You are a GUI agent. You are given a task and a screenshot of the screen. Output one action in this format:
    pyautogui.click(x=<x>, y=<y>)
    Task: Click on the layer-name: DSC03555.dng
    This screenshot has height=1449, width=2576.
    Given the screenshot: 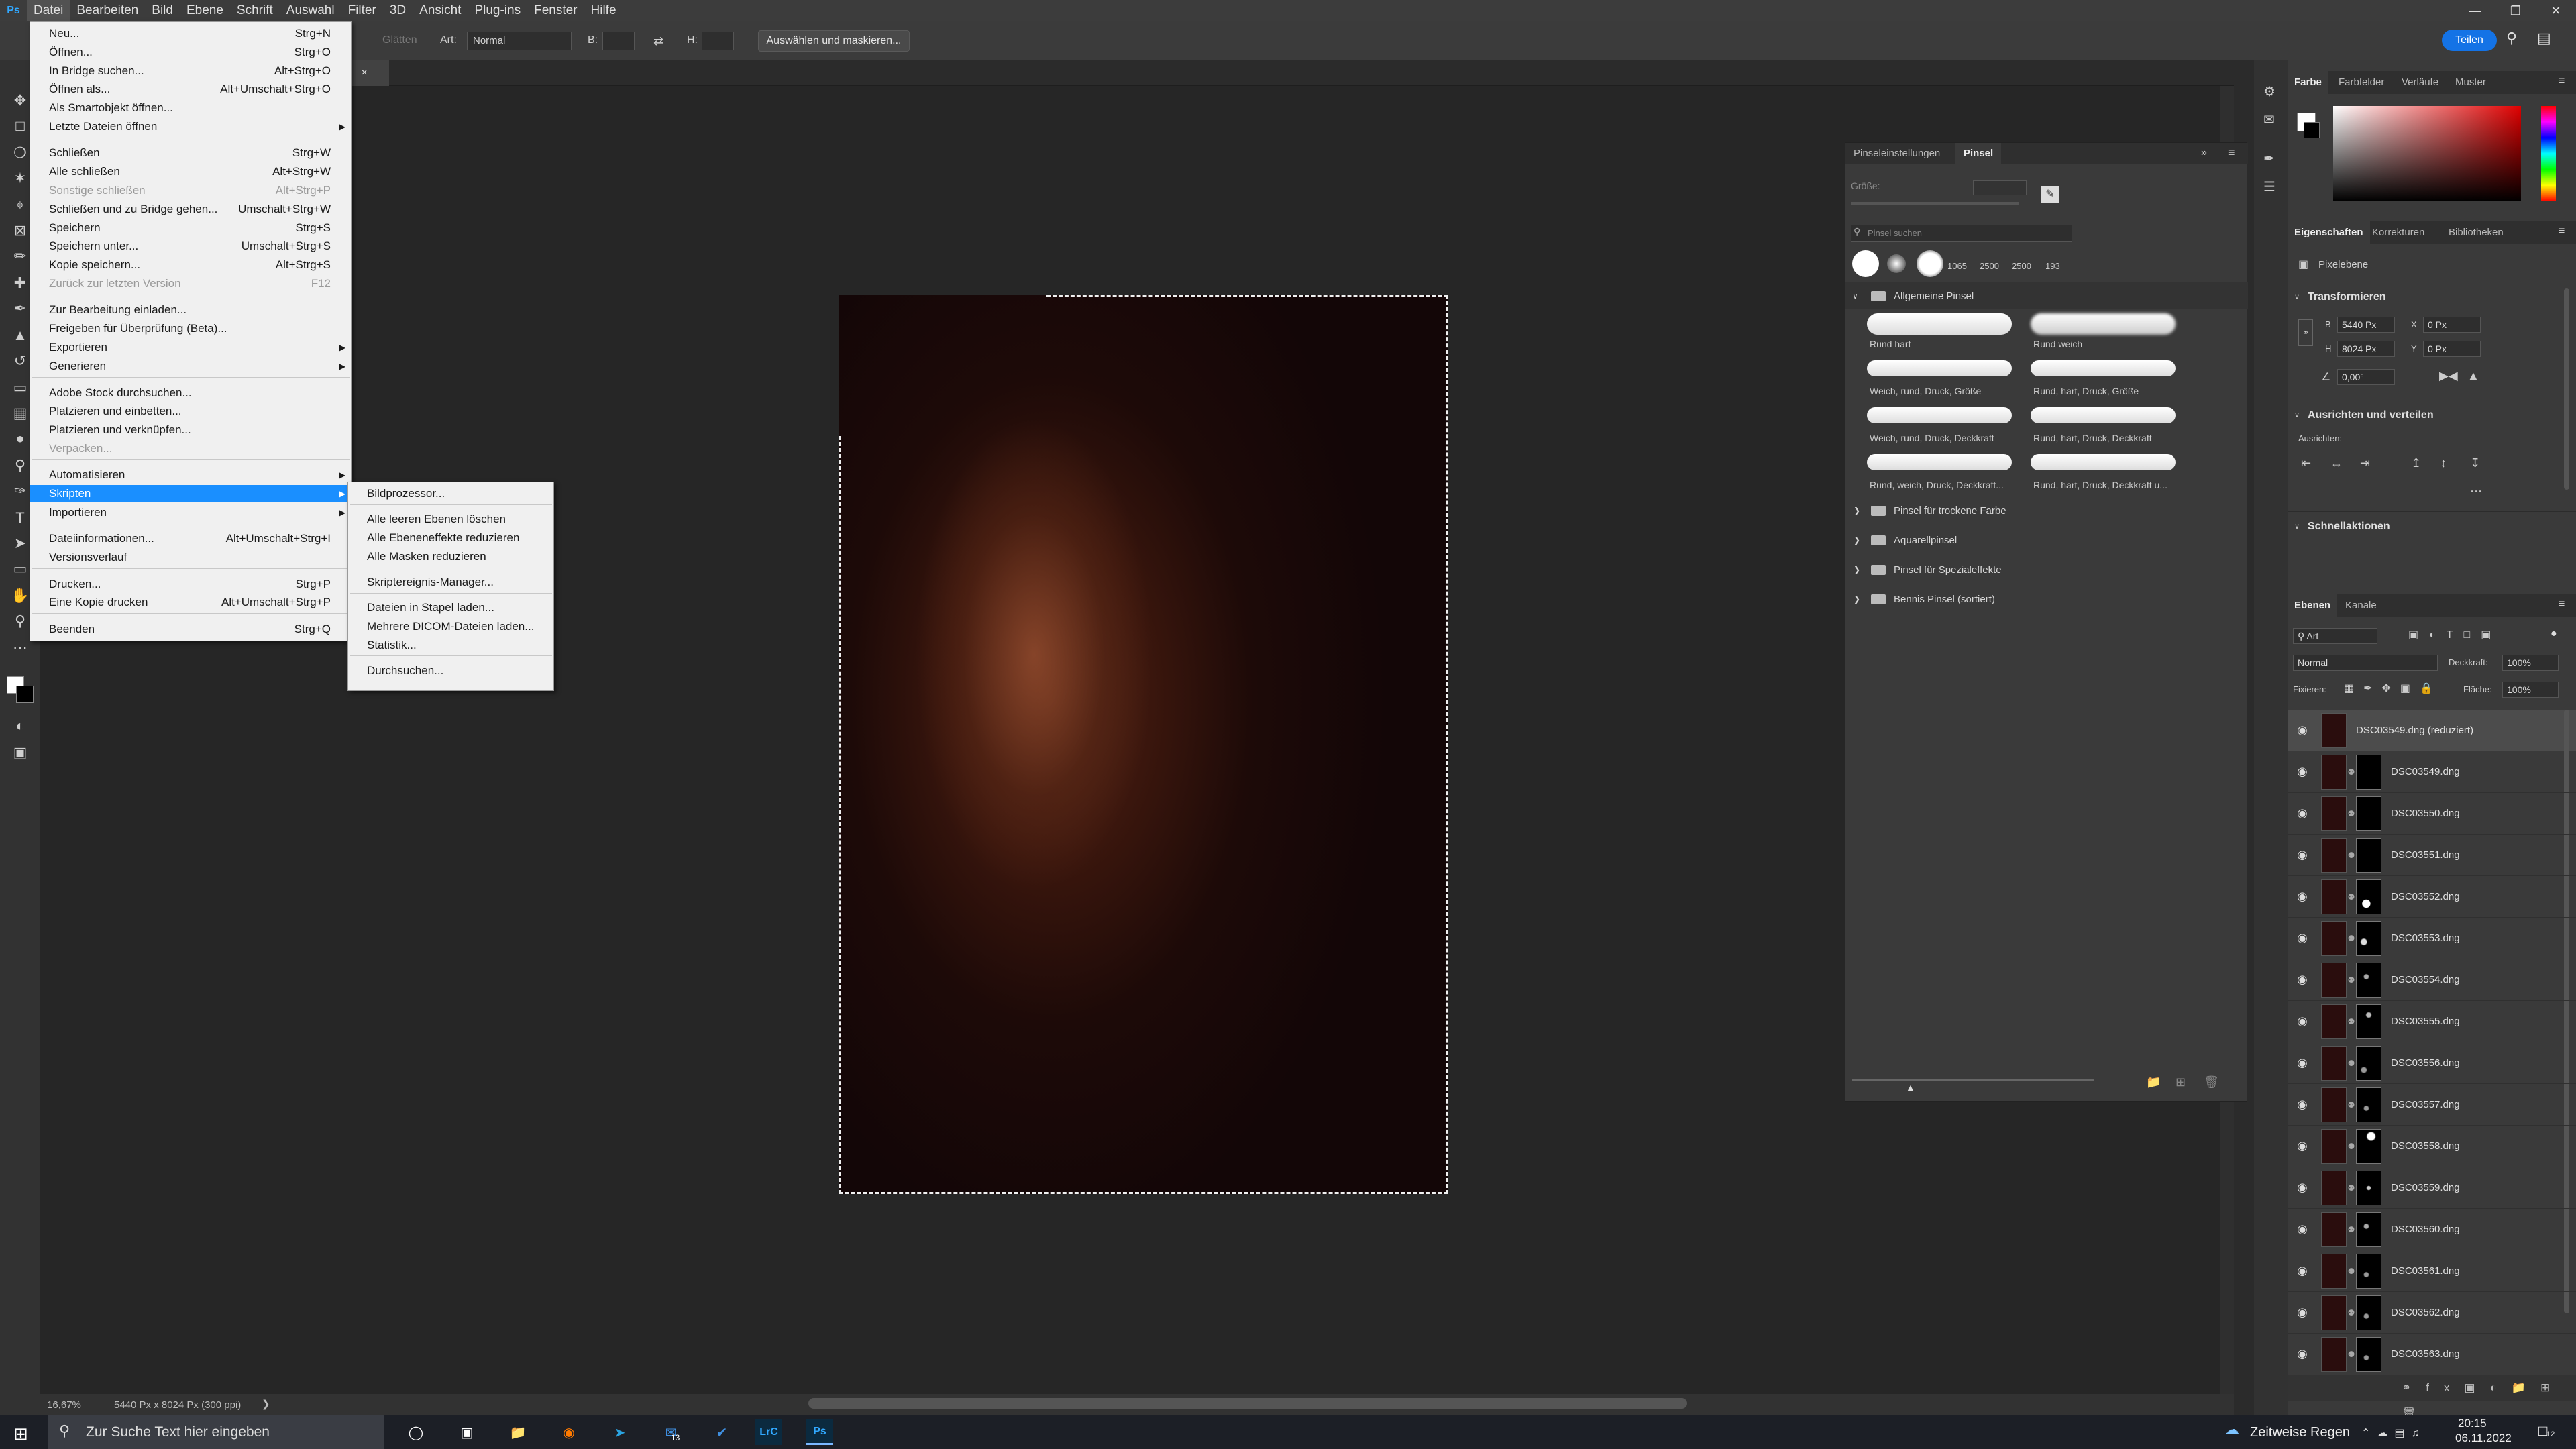 What is the action you would take?
    pyautogui.click(x=2425, y=1021)
    